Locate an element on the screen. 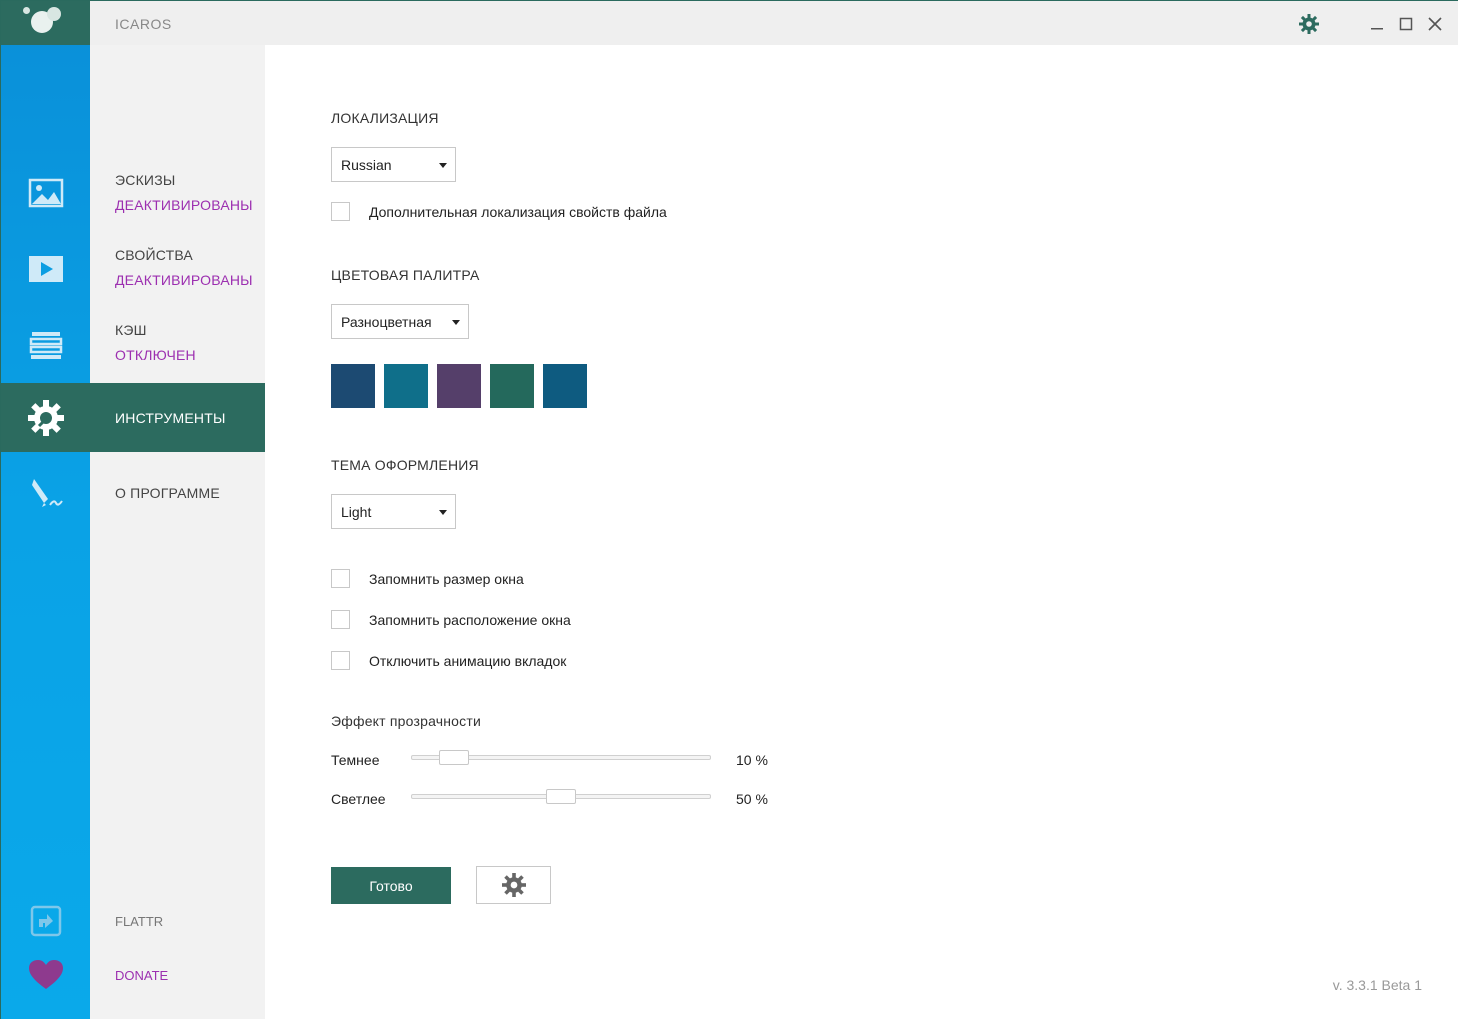 Image resolution: width=1458 pixels, height=1019 pixels. nav-item-properties: СВОЙСТВА ДЕАКТИВИРОВАНЫ is located at coordinates (177, 267).